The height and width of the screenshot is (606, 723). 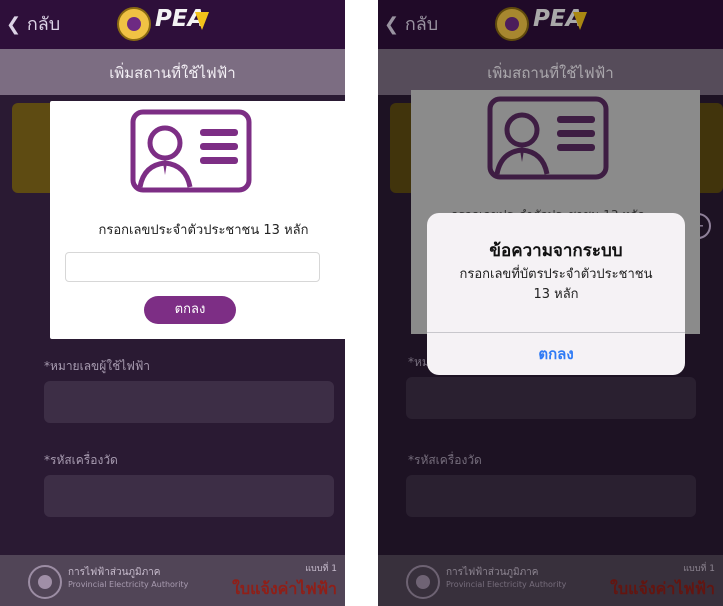 What do you see at coordinates (190, 310) in the screenshot?
I see `ok-button: ตกลง` at bounding box center [190, 310].